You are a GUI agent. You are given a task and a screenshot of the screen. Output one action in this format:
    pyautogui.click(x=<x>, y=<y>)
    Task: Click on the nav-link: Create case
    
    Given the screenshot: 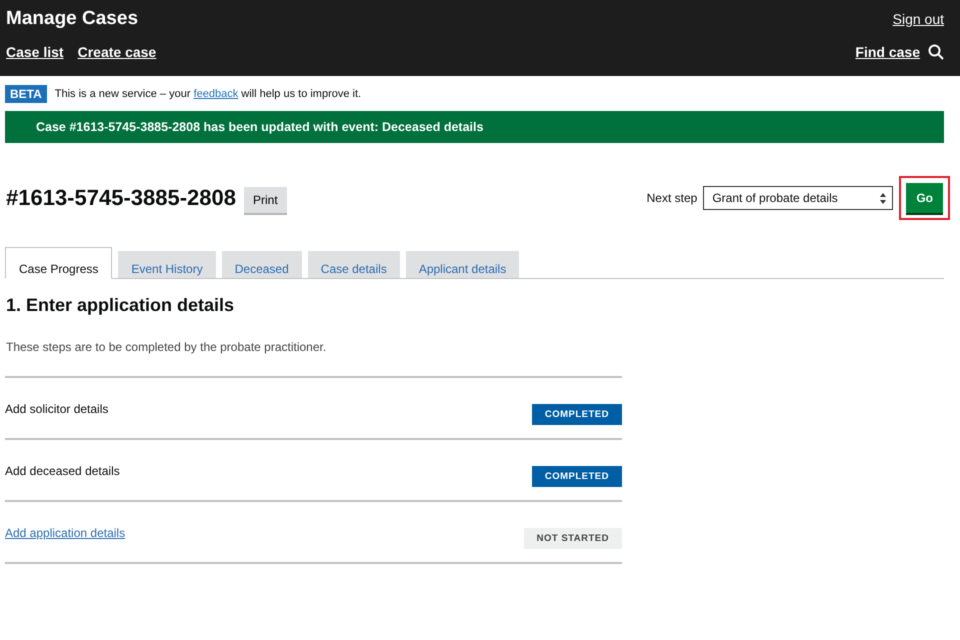 What is the action you would take?
    pyautogui.click(x=117, y=52)
    